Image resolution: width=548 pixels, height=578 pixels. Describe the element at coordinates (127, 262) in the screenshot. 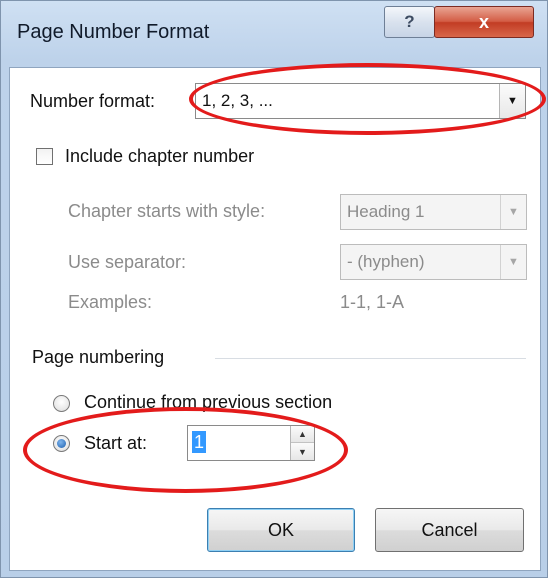

I see `separator-label: Use separator:` at that location.